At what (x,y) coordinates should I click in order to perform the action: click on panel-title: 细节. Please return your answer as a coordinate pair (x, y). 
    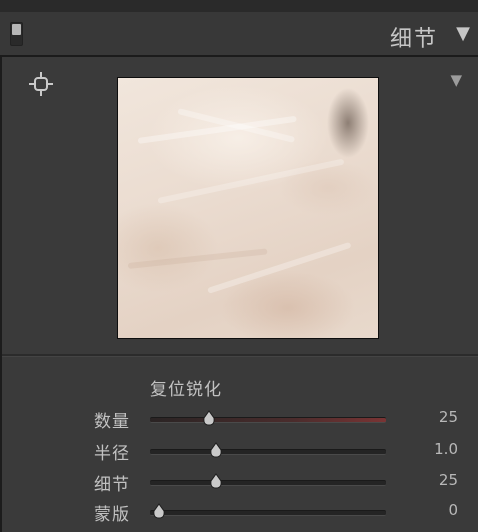
    Looking at the image, I should click on (413, 39).